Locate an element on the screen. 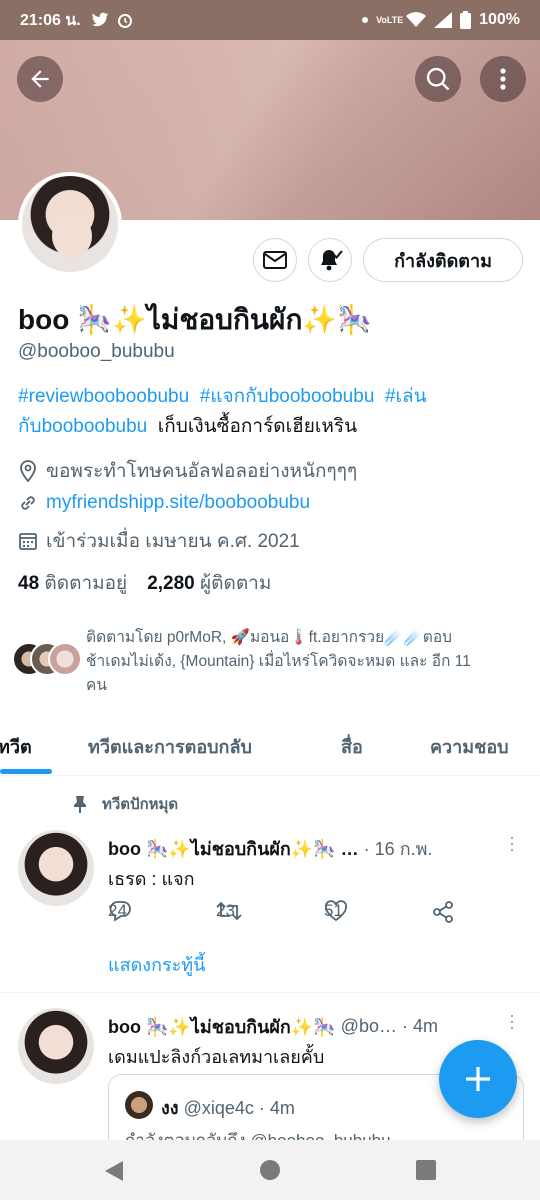  tweet-header: boo 🎠✨ไม่ชอบกินผัก✨🎠 … · 16 ก.พ. is located at coordinates (270, 848).